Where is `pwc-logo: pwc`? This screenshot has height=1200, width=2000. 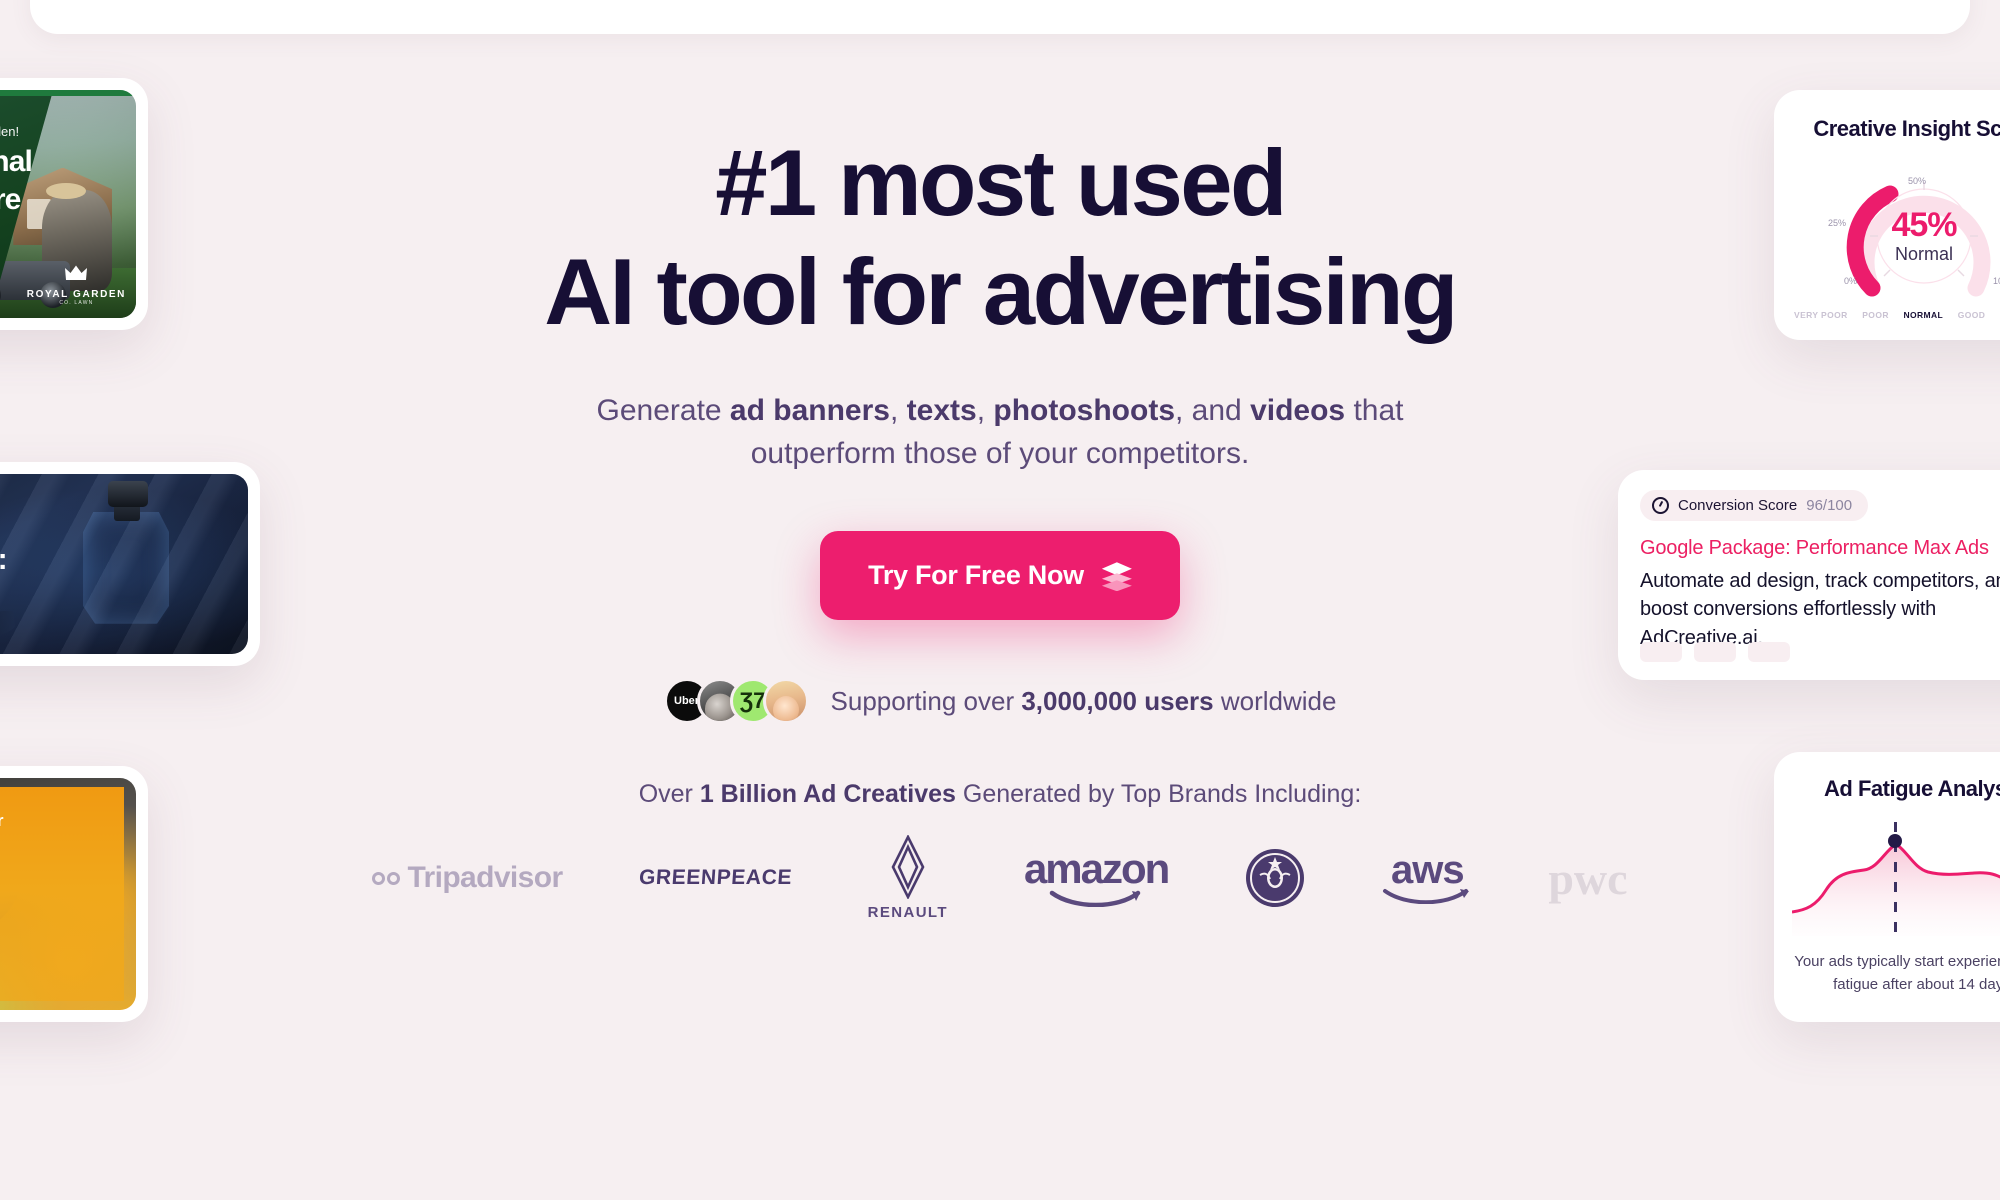 pwc-logo: pwc is located at coordinates (1587, 878).